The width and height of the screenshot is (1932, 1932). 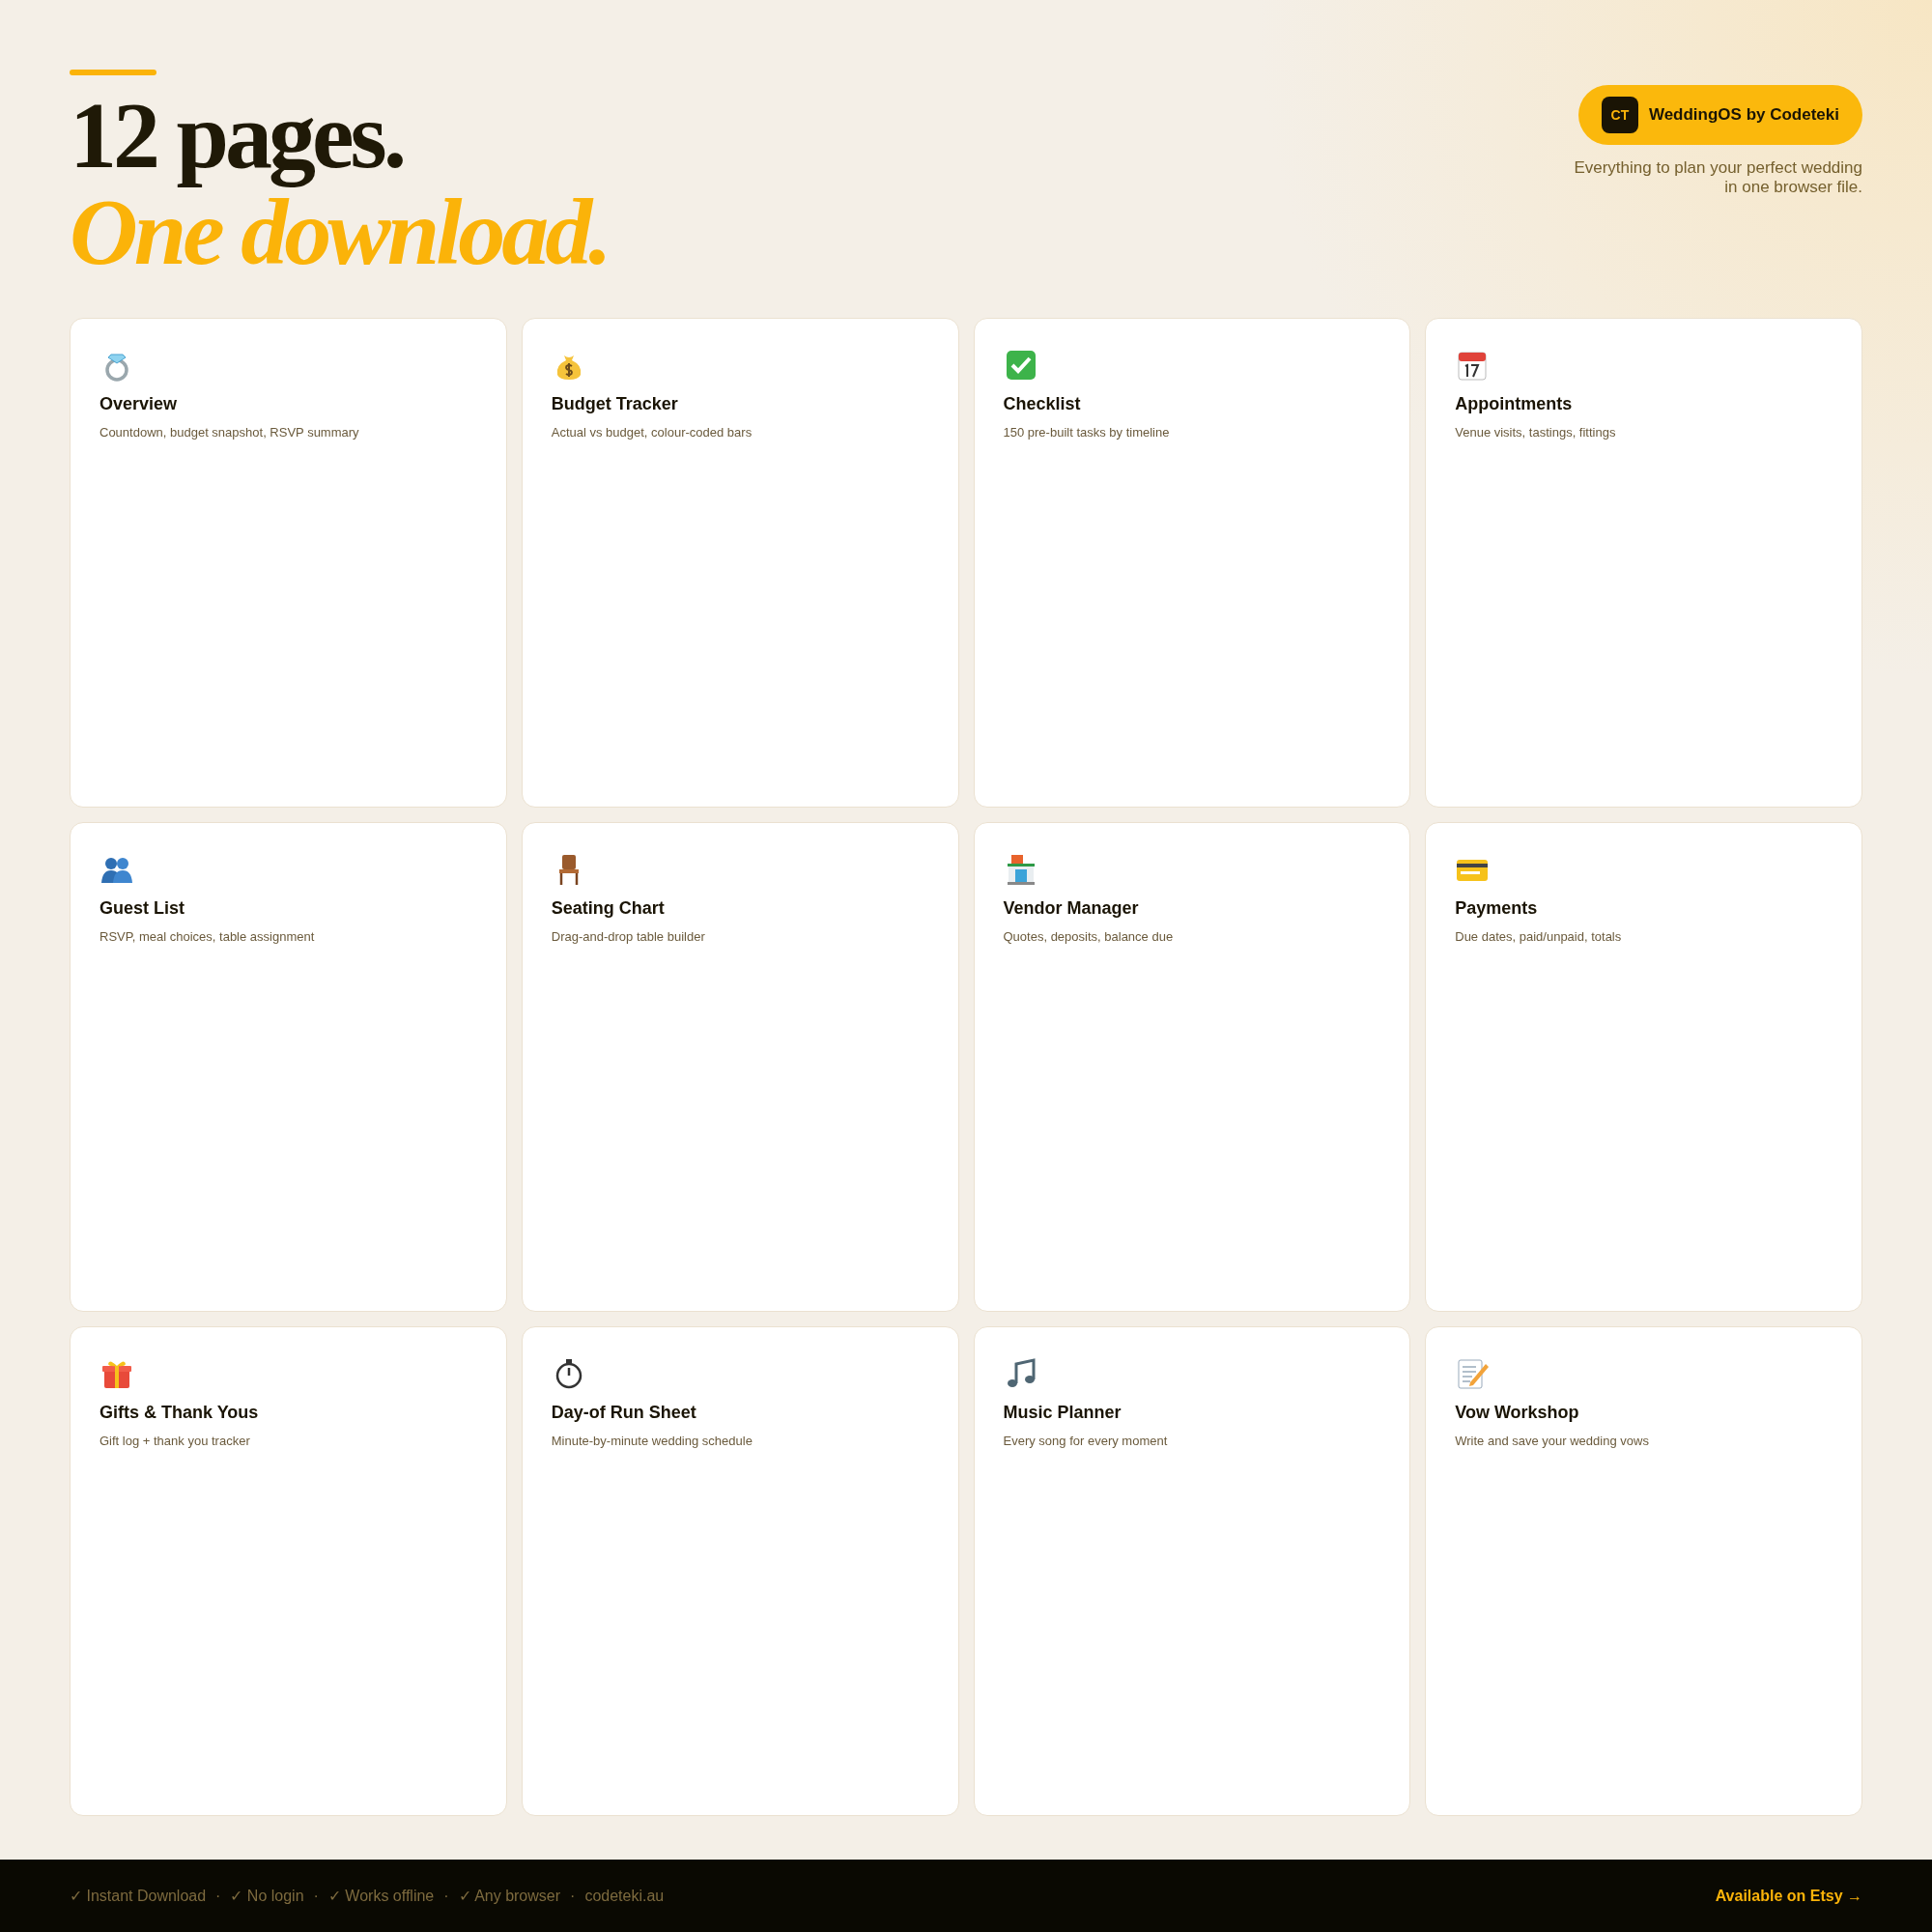 What do you see at coordinates (1536, 432) in the screenshot?
I see `card-description: Venue visits, tastings, fittings` at bounding box center [1536, 432].